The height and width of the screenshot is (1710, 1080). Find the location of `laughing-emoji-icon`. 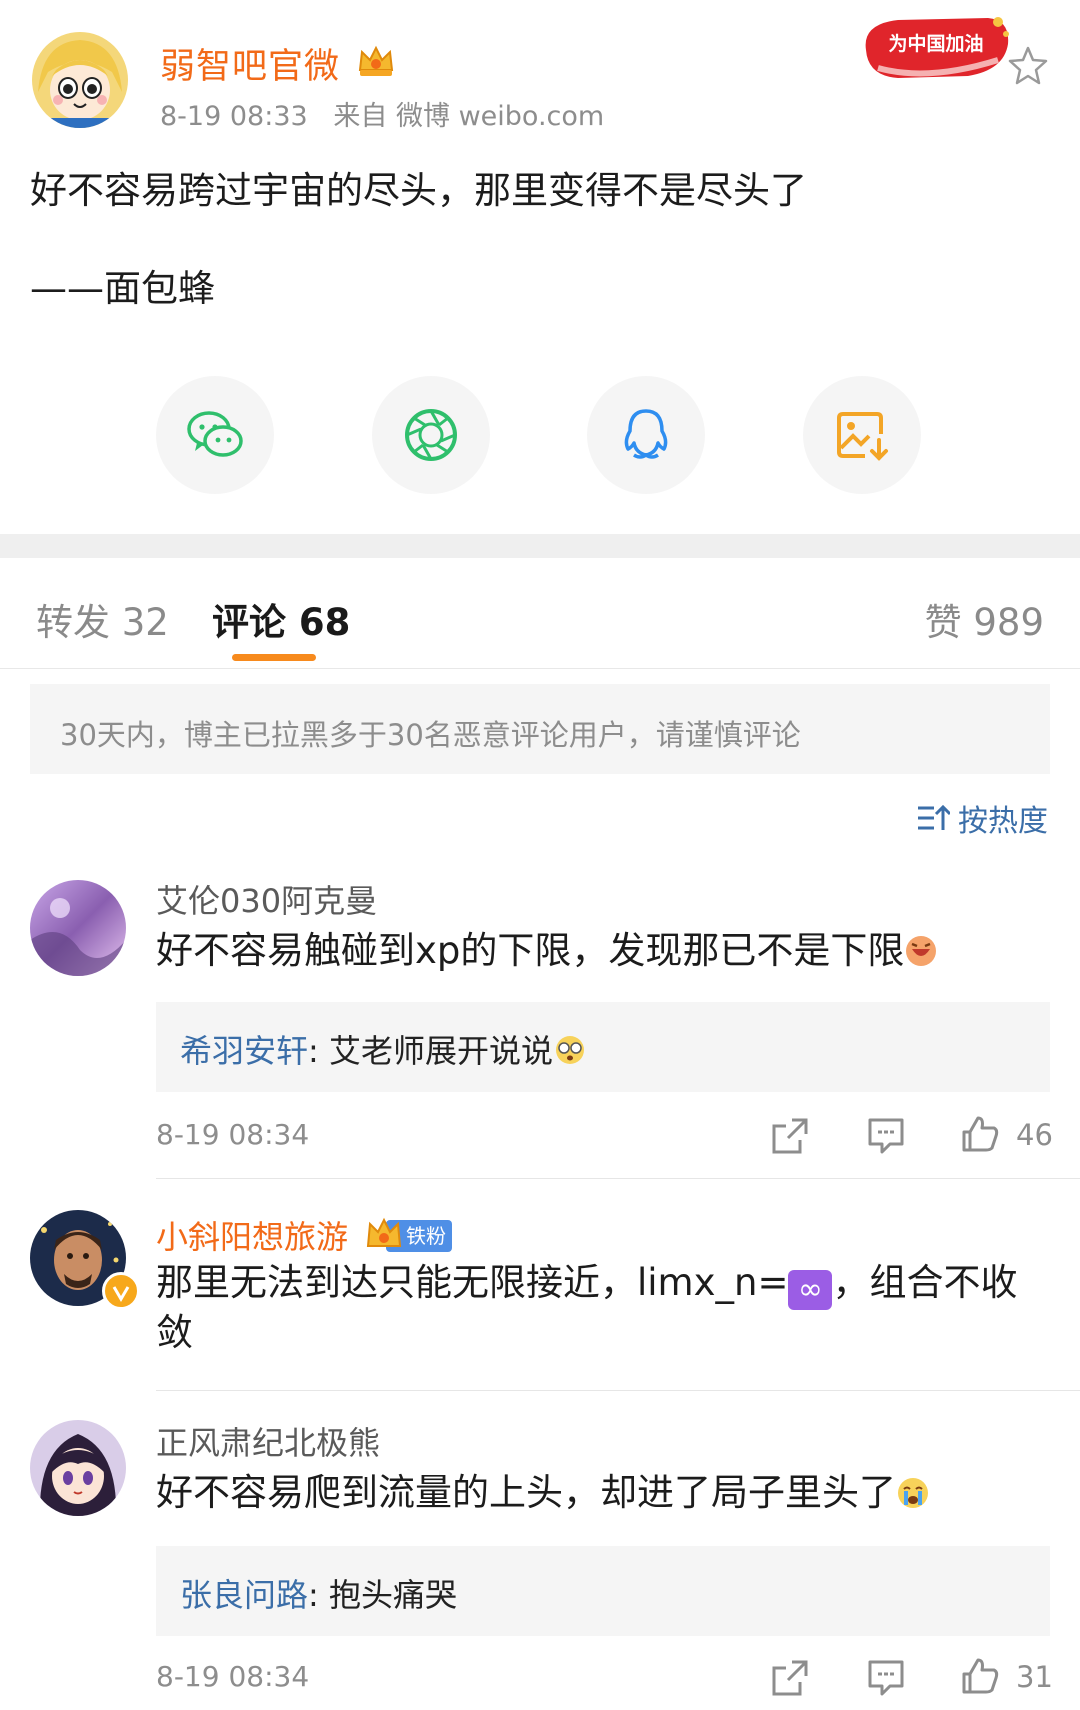

laughing-emoji-icon is located at coordinates (921, 951).